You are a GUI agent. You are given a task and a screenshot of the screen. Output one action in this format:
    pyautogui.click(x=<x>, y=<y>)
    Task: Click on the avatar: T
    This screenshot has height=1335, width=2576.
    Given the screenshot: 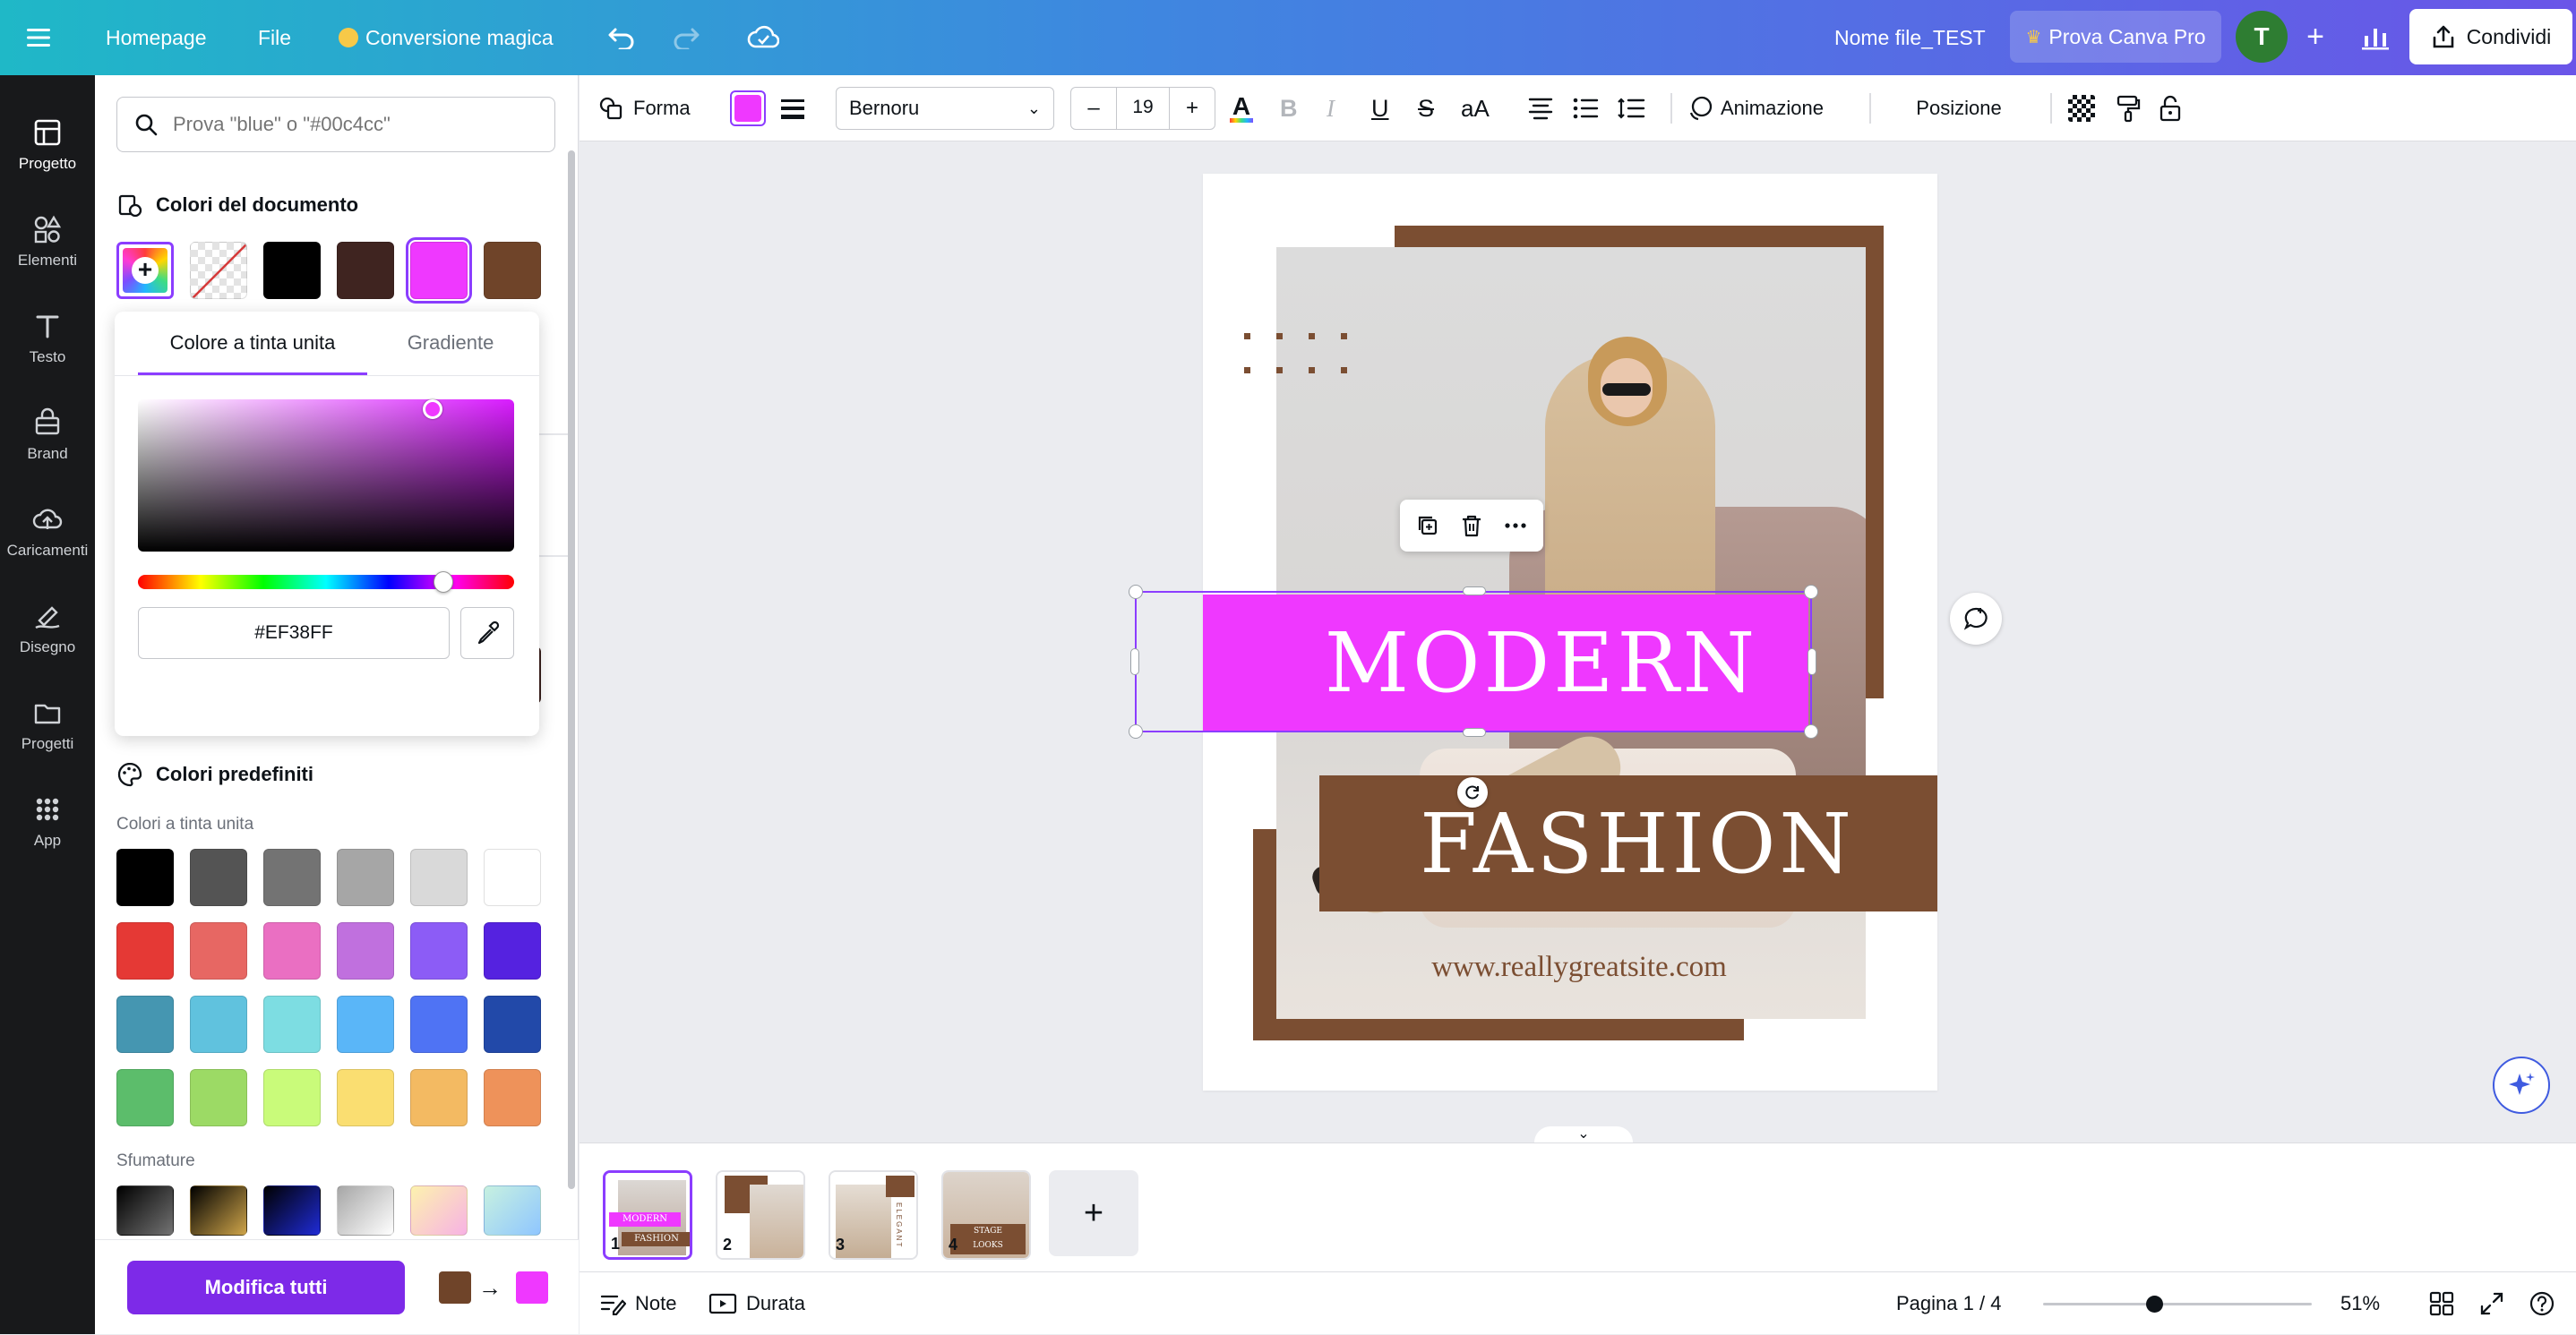 What is the action you would take?
    pyautogui.click(x=2262, y=37)
    